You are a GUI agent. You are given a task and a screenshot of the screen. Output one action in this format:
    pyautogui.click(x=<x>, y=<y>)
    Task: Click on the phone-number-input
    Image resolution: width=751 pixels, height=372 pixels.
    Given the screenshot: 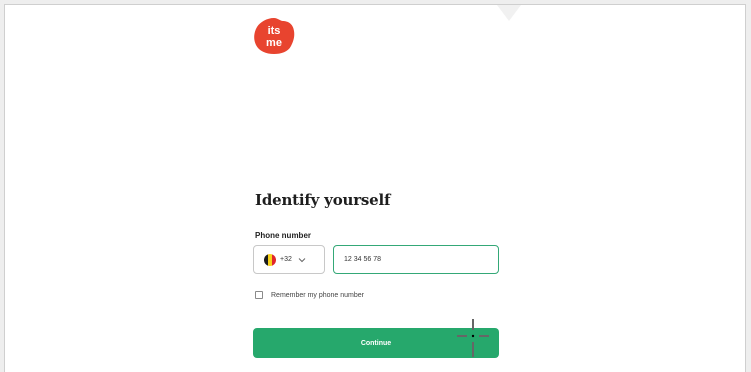 What is the action you would take?
    pyautogui.click(x=416, y=259)
    